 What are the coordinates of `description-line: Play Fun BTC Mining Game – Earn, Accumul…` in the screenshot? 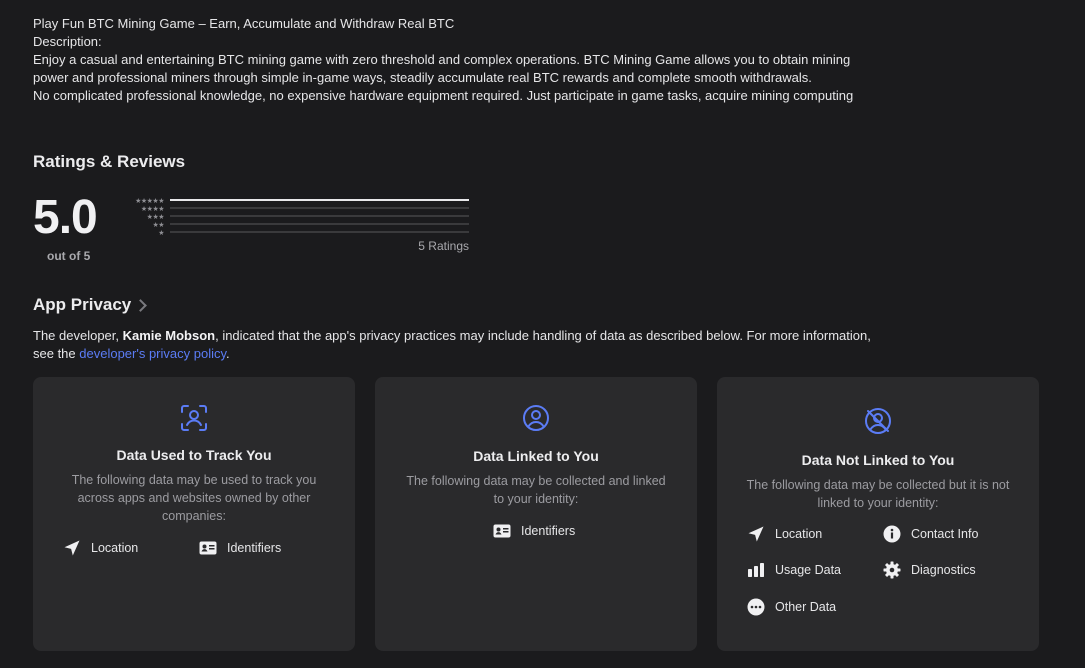 It's located at (244, 23).